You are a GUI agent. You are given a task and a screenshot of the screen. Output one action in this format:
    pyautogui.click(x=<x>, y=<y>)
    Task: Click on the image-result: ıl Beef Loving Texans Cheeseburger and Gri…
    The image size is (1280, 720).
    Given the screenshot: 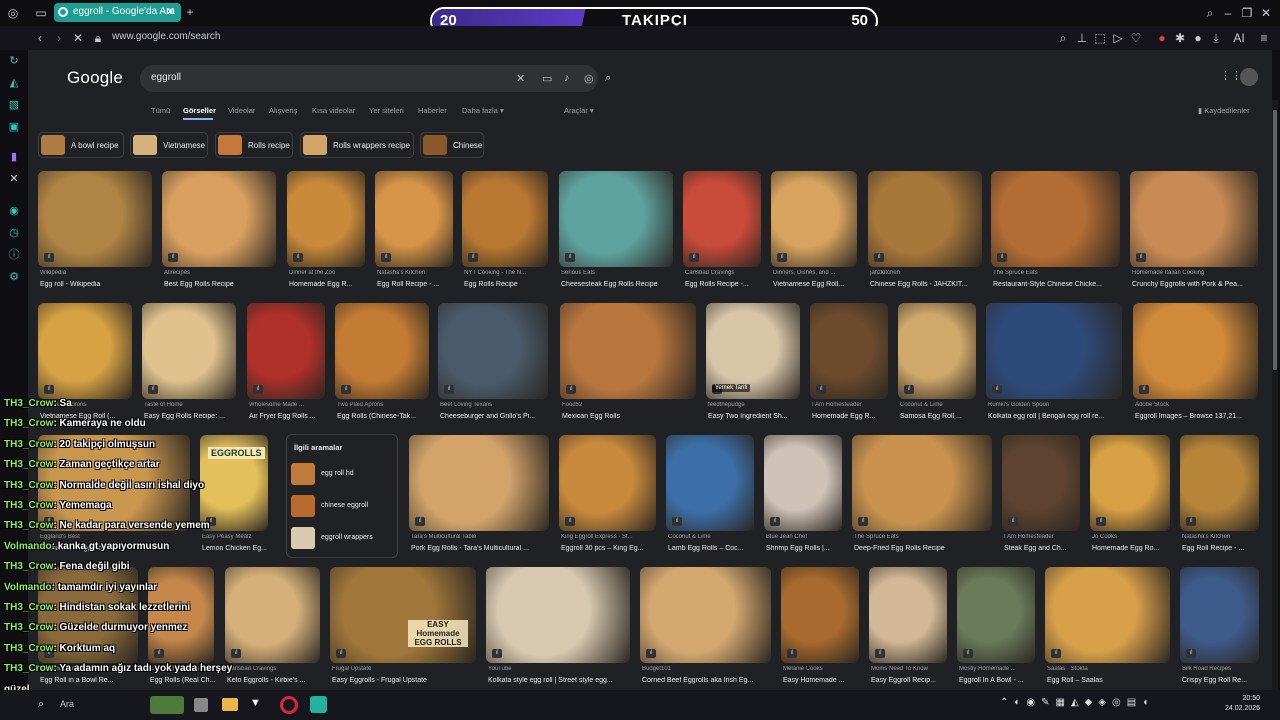 What is the action you would take?
    pyautogui.click(x=493, y=362)
    